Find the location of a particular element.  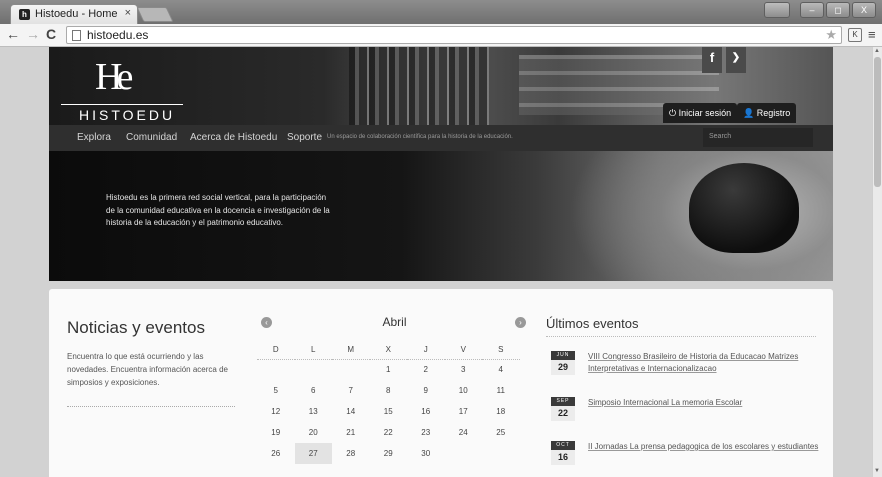

calendar-day: 26 is located at coordinates (276, 453).